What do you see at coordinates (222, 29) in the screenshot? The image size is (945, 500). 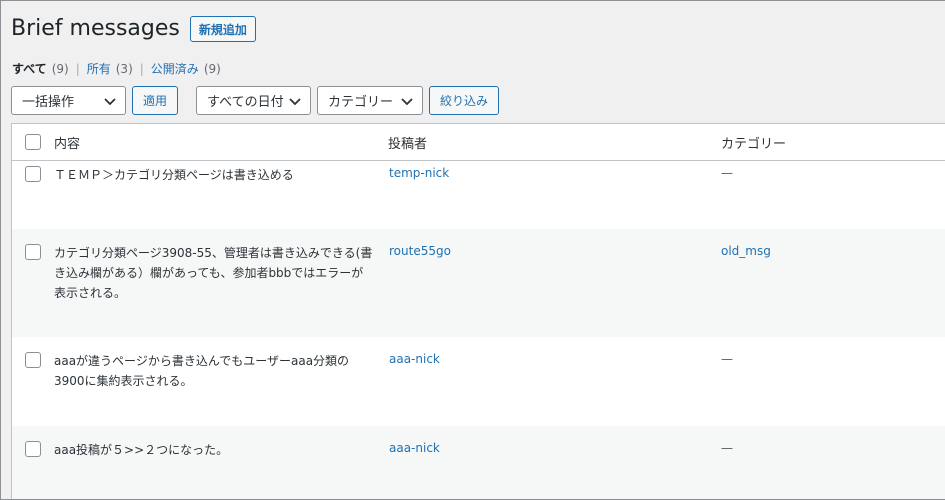 I see `add-new-button: 新規追加` at bounding box center [222, 29].